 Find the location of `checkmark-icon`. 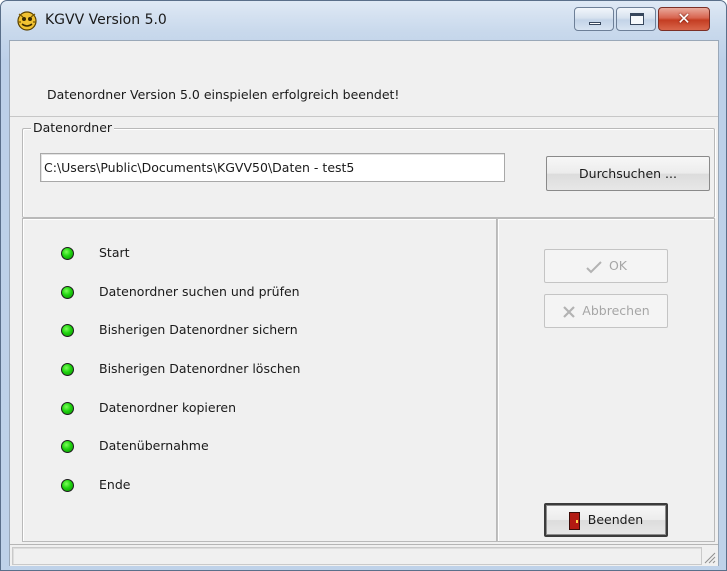

checkmark-icon is located at coordinates (594, 266).